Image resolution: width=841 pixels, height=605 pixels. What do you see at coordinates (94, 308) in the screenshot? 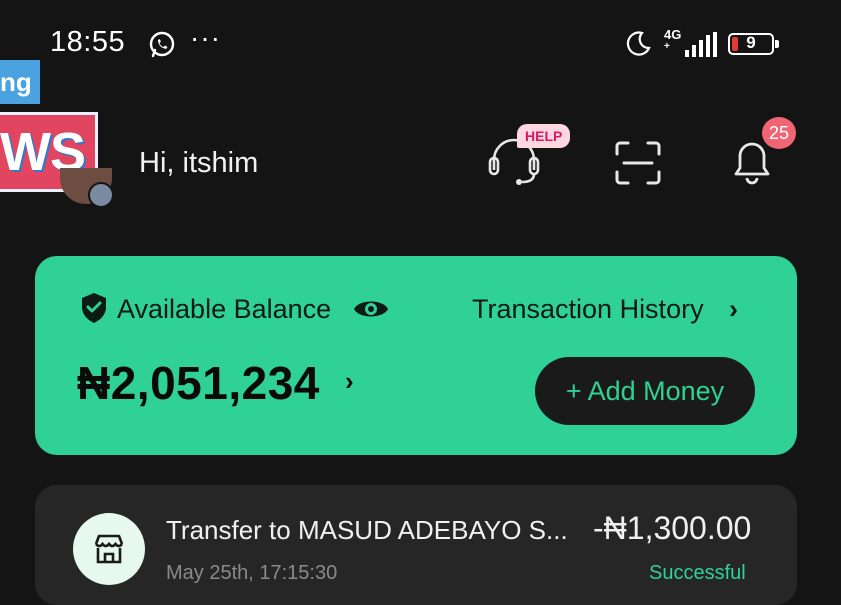
I see `shield-check-icon` at bounding box center [94, 308].